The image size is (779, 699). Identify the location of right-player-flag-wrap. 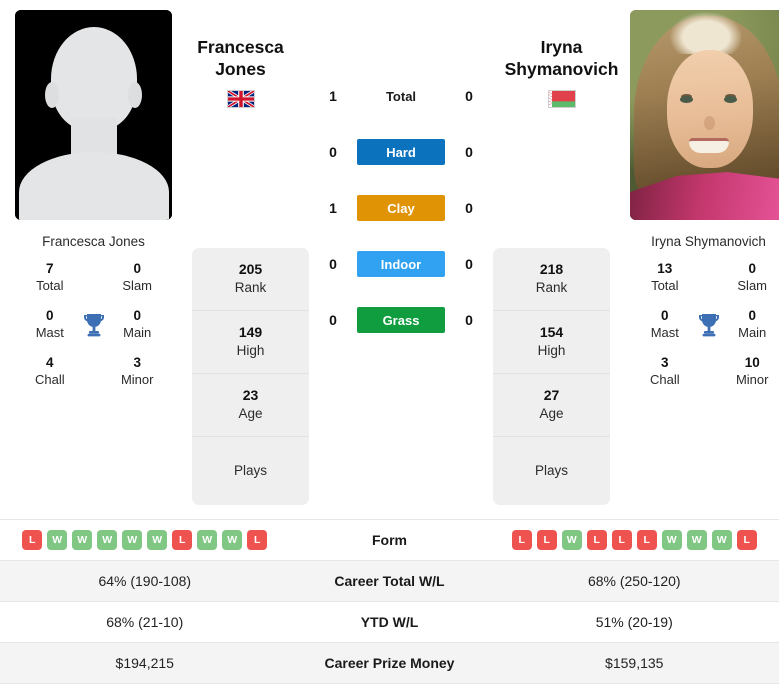
(561, 94).